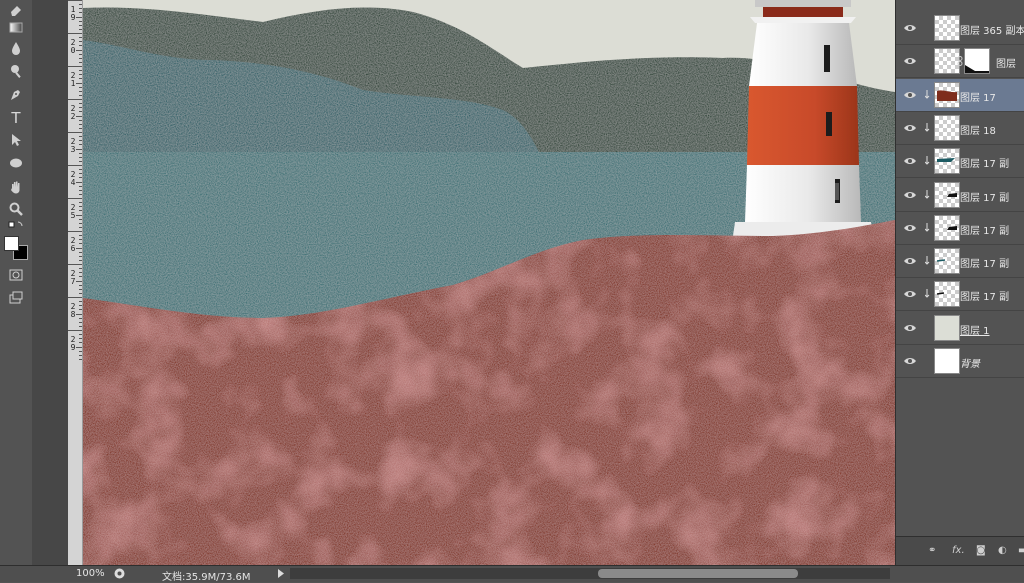  I want to click on layer-row: 背景, so click(960, 361).